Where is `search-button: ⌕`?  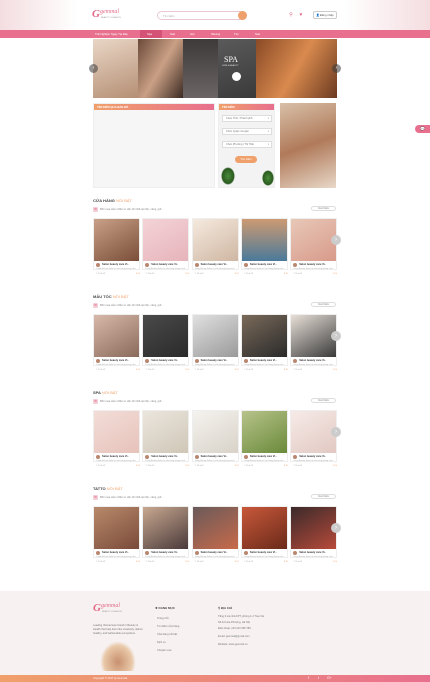
search-button: ⌕ is located at coordinates (242, 15).